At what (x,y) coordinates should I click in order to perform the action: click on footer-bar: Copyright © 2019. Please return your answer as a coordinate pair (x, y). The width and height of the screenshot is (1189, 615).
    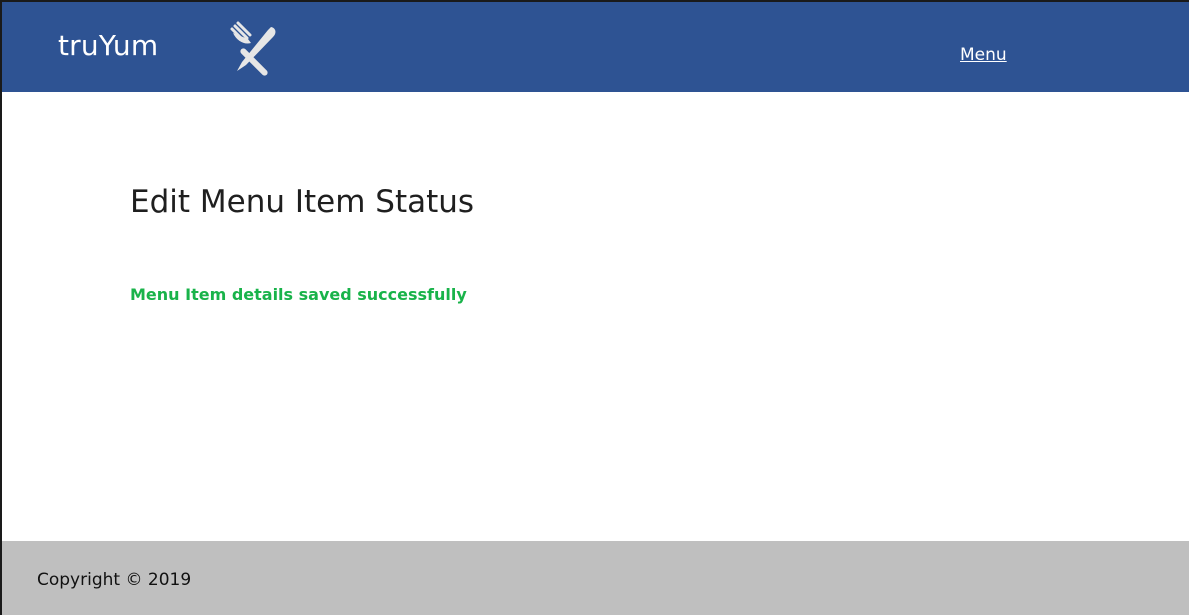
    Looking at the image, I should click on (595, 578).